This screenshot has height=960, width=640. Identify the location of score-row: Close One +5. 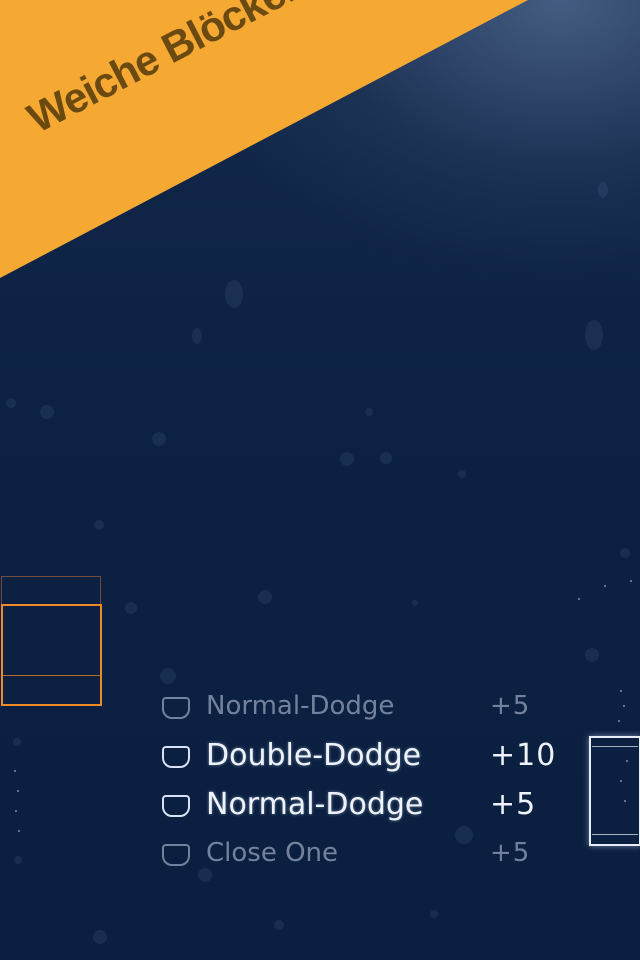
(370, 856).